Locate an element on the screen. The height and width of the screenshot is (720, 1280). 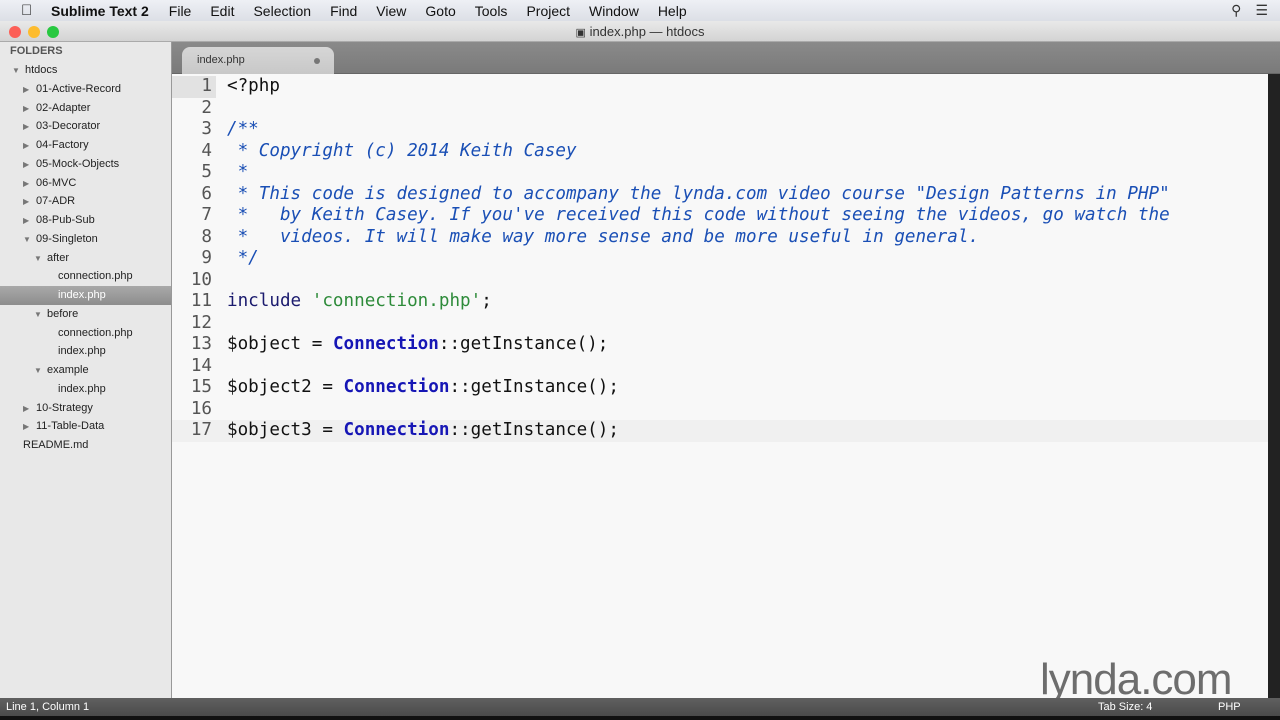
line-number: 3 is located at coordinates (206, 129).